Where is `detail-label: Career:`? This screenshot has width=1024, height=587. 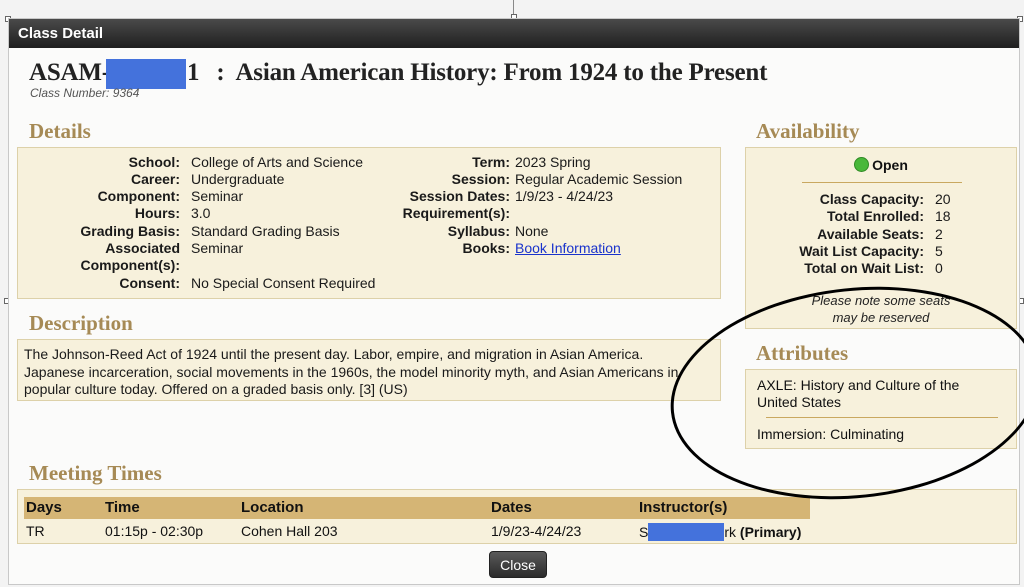 detail-label: Career: is located at coordinates (155, 179).